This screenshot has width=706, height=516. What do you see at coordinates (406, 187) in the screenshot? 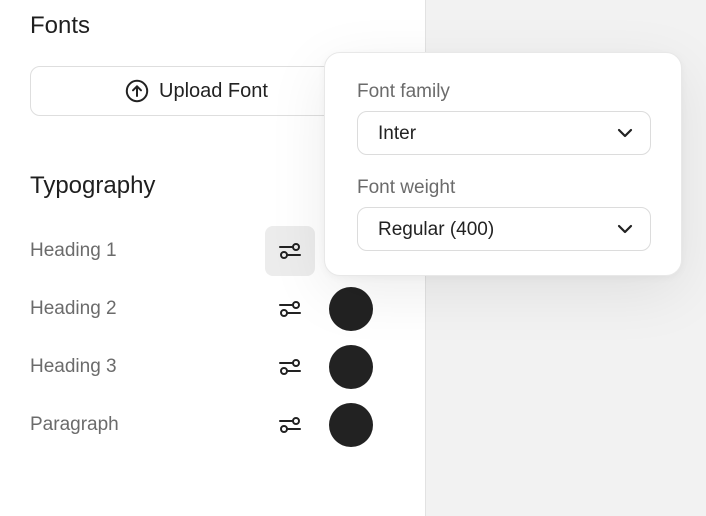
I see `font-weight-label: Font weight` at bounding box center [406, 187].